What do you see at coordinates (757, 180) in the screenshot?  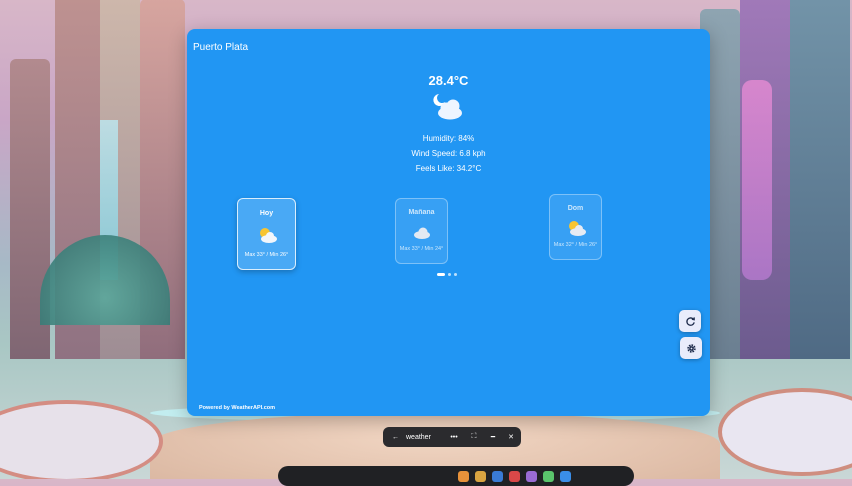 I see `background-glow` at bounding box center [757, 180].